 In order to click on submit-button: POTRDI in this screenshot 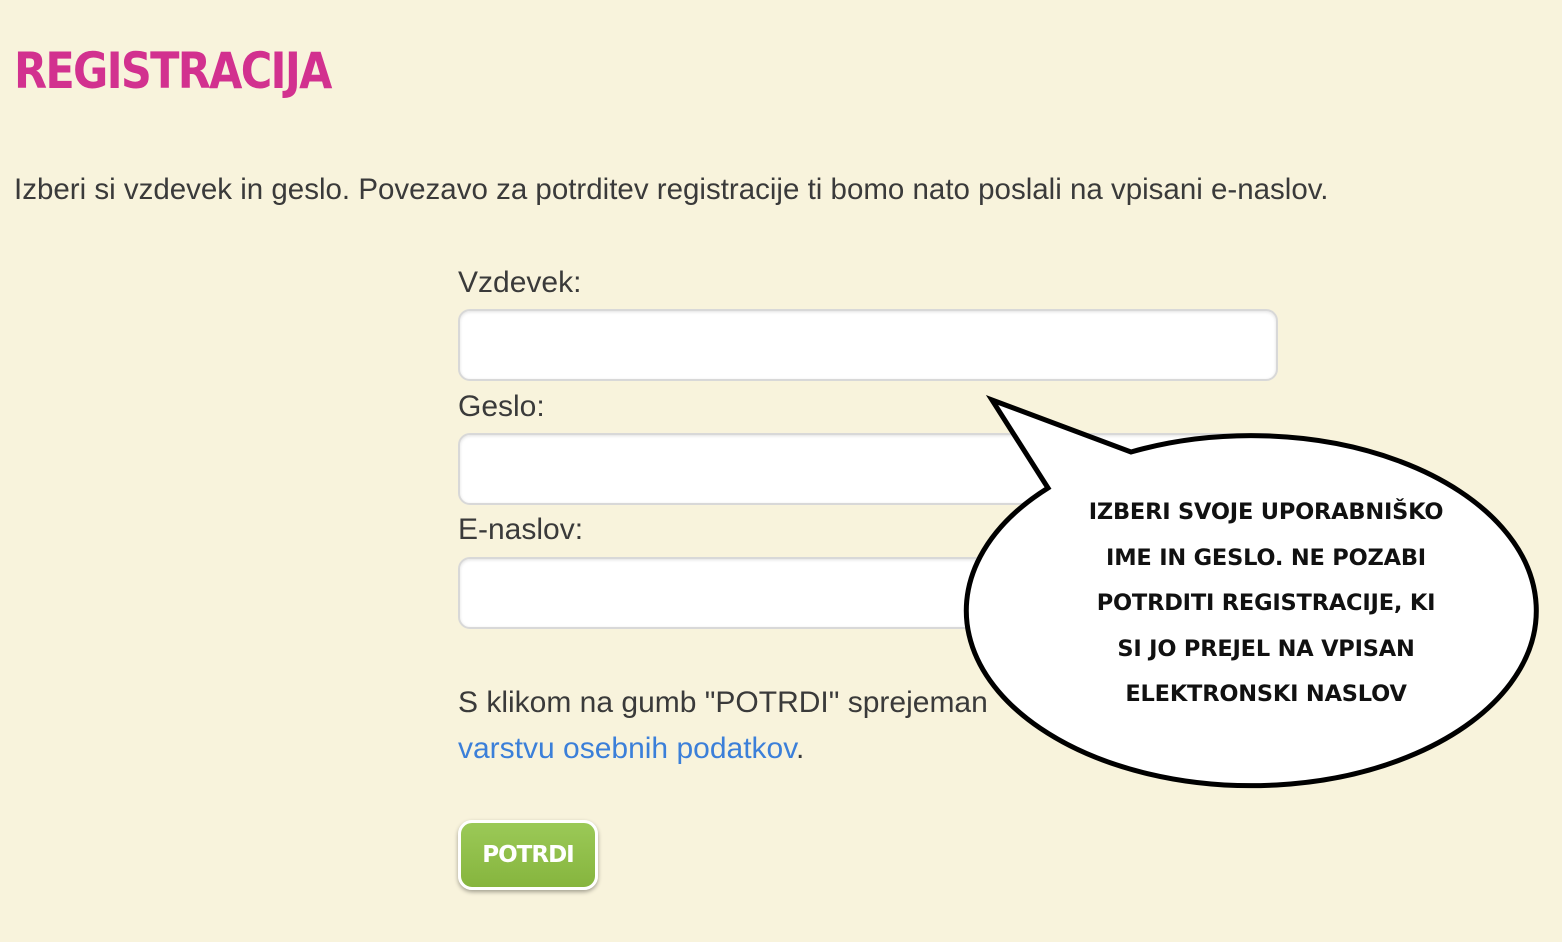, I will do `click(528, 855)`.